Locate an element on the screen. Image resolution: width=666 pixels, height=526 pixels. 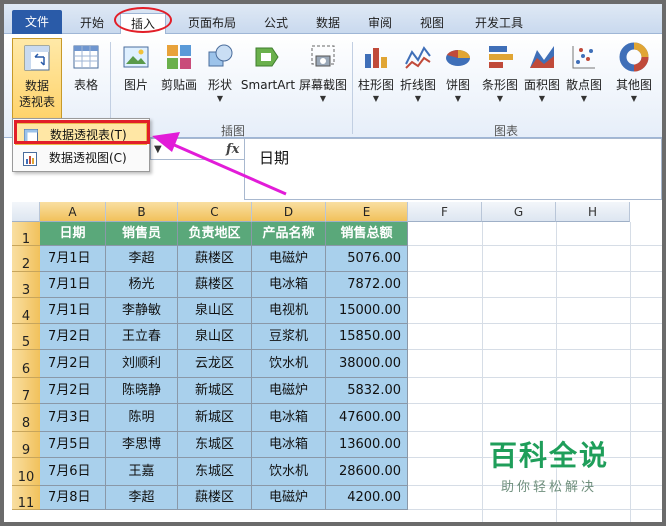
table-cell: 云龙区 is located at coordinates (215, 364).